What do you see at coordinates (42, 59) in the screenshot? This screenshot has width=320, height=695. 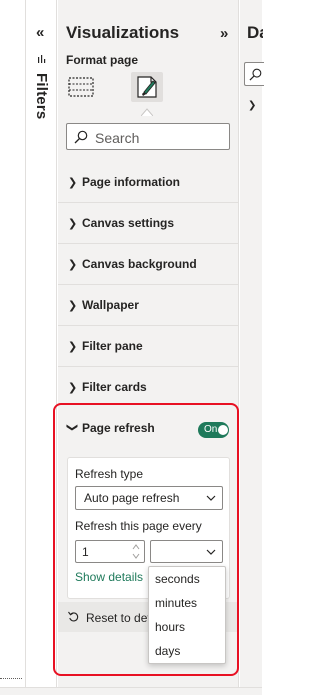 I see `filter-icon` at bounding box center [42, 59].